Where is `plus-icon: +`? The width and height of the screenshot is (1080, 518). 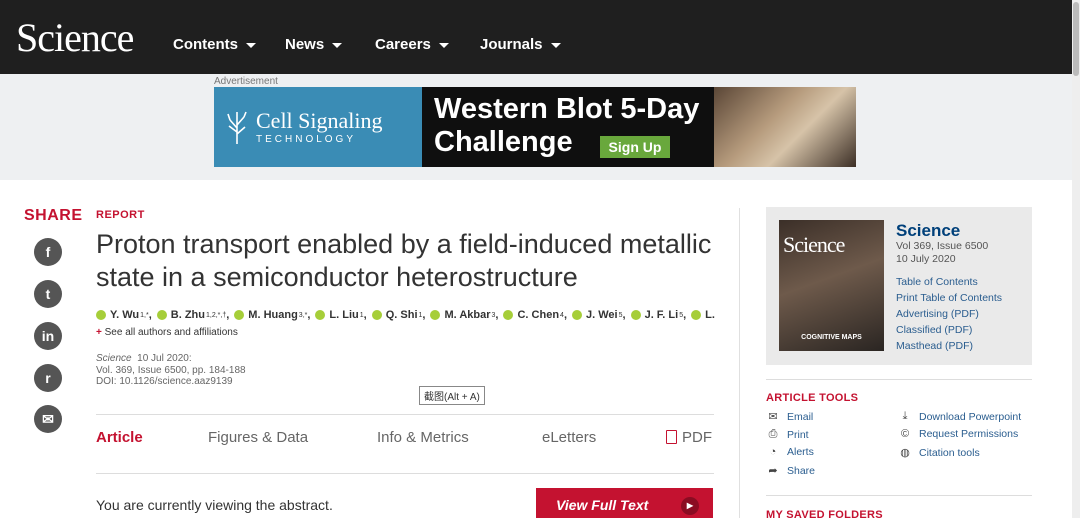
plus-icon: + is located at coordinates (99, 332).